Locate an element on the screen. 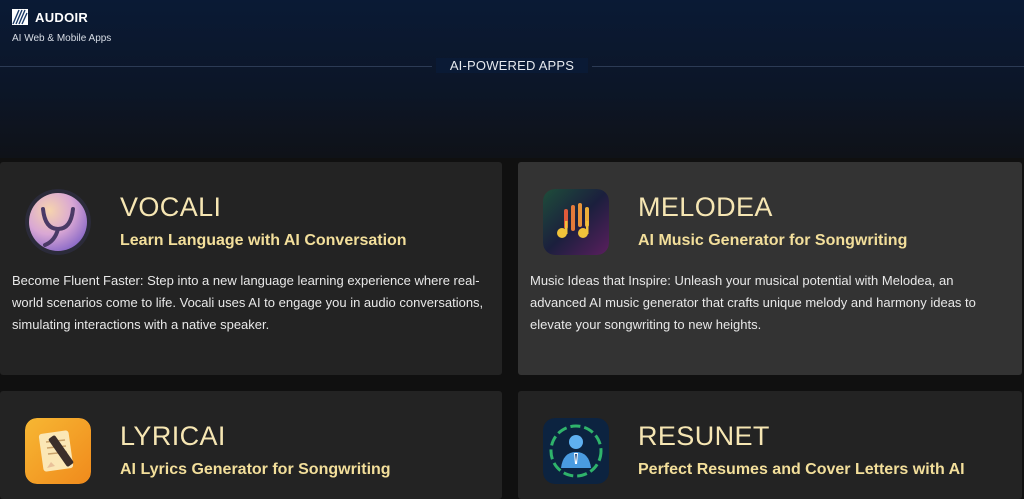 The image size is (1024, 499). brand-tagline: AI Web & Mobile Apps is located at coordinates (62, 38).